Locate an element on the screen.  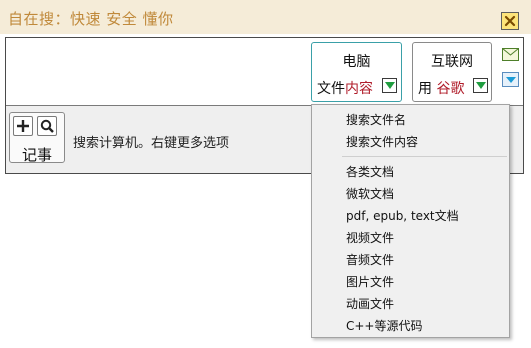
mode-pc-button: 电脑 文件内容 is located at coordinates (356, 72).